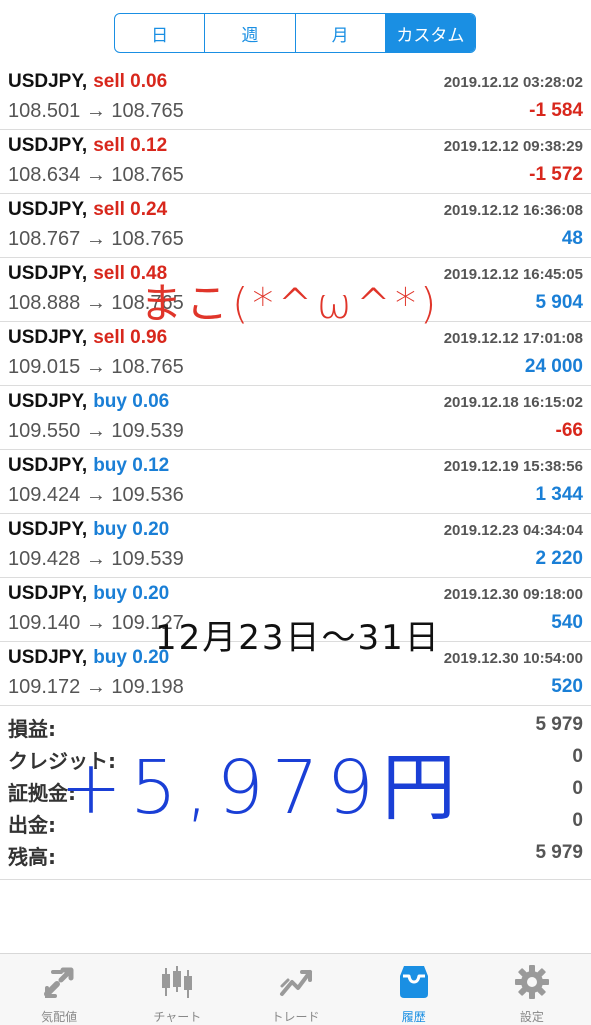 The height and width of the screenshot is (1025, 591). Describe the element at coordinates (96, 431) in the screenshot. I see `trade-prices: 109.550 → 109.539` at that location.